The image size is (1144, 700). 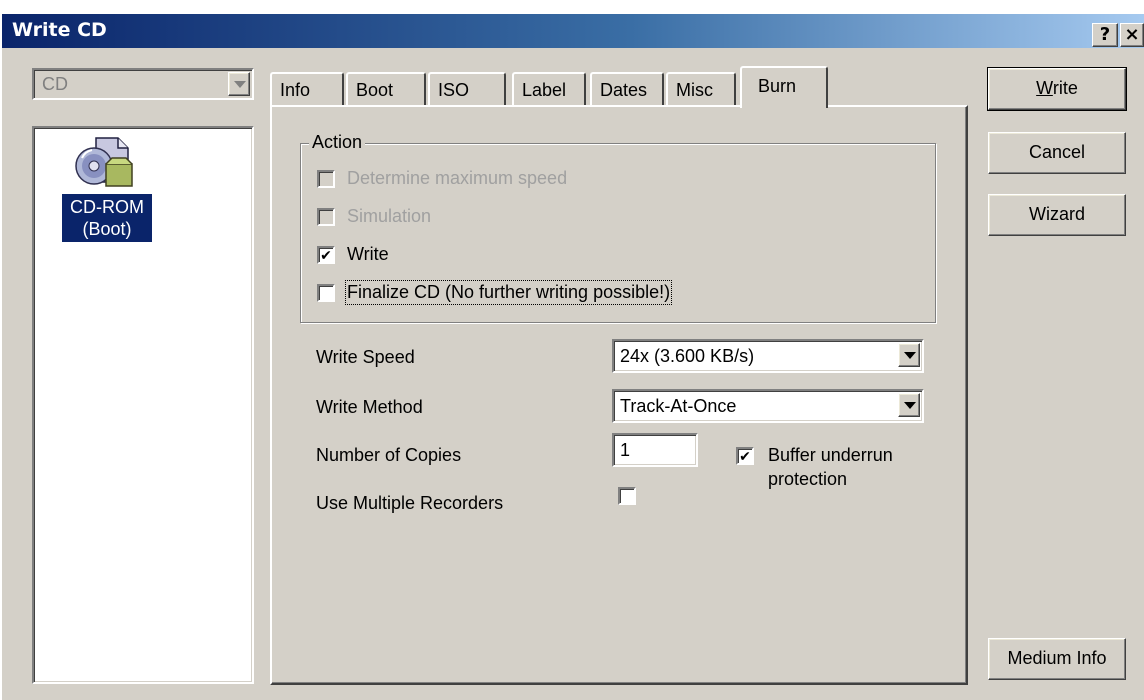 What do you see at coordinates (627, 496) in the screenshot?
I see `multiple-recorders-checkbox` at bounding box center [627, 496].